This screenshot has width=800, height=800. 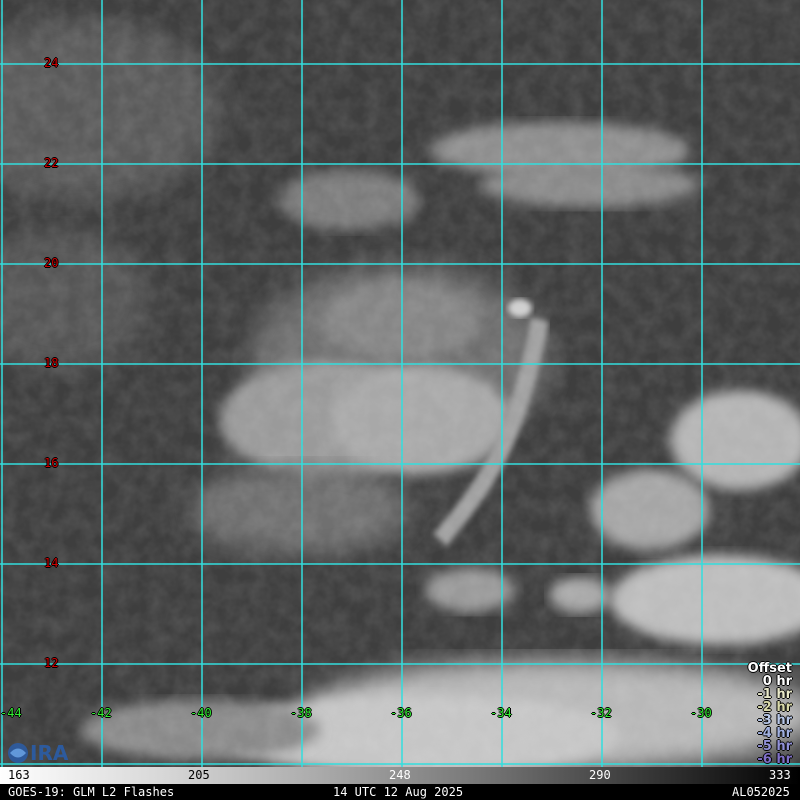 I want to click on lat-label: 20, so click(x=51, y=263).